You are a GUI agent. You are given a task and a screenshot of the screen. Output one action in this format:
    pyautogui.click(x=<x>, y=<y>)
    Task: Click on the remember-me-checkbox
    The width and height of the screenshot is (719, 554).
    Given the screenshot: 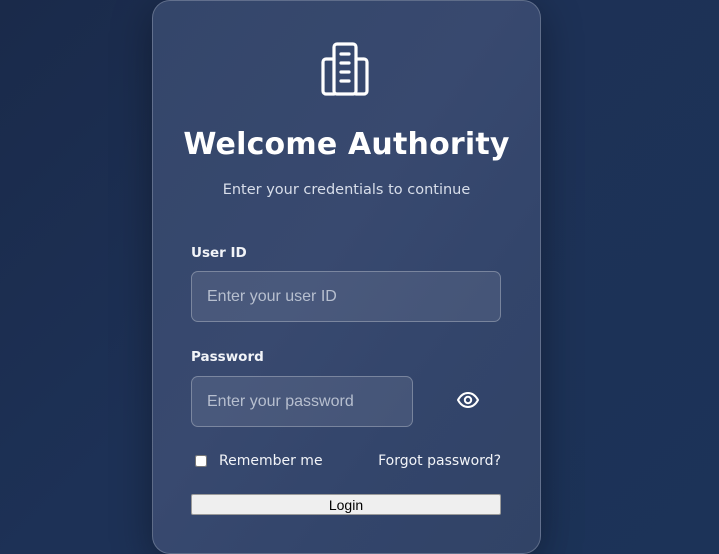 What is the action you would take?
    pyautogui.click(x=201, y=461)
    